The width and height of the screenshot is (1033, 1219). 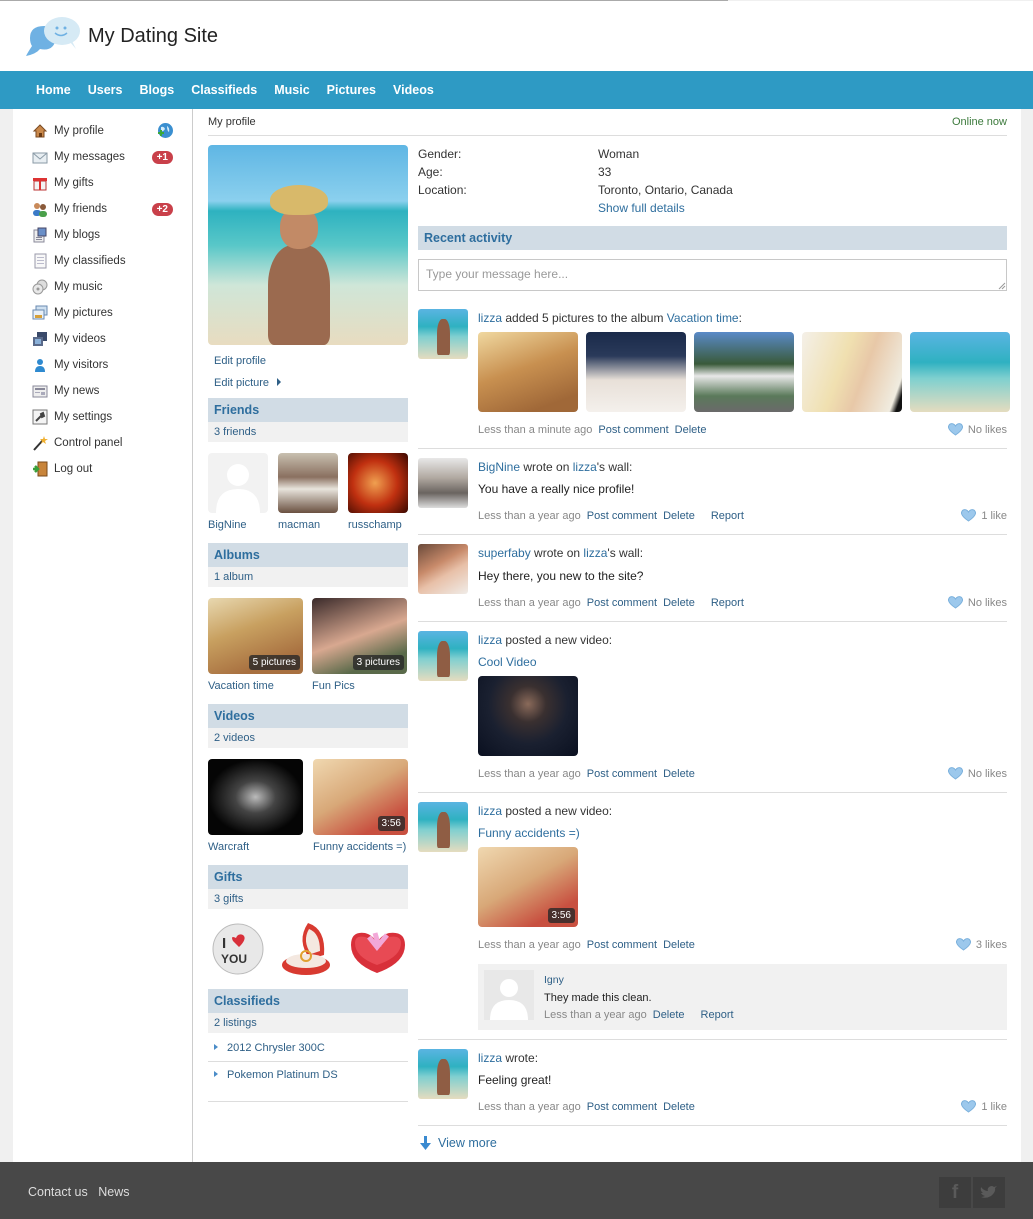 What do you see at coordinates (104, 339) in the screenshot?
I see `sidebar-item-my-videos: My videos` at bounding box center [104, 339].